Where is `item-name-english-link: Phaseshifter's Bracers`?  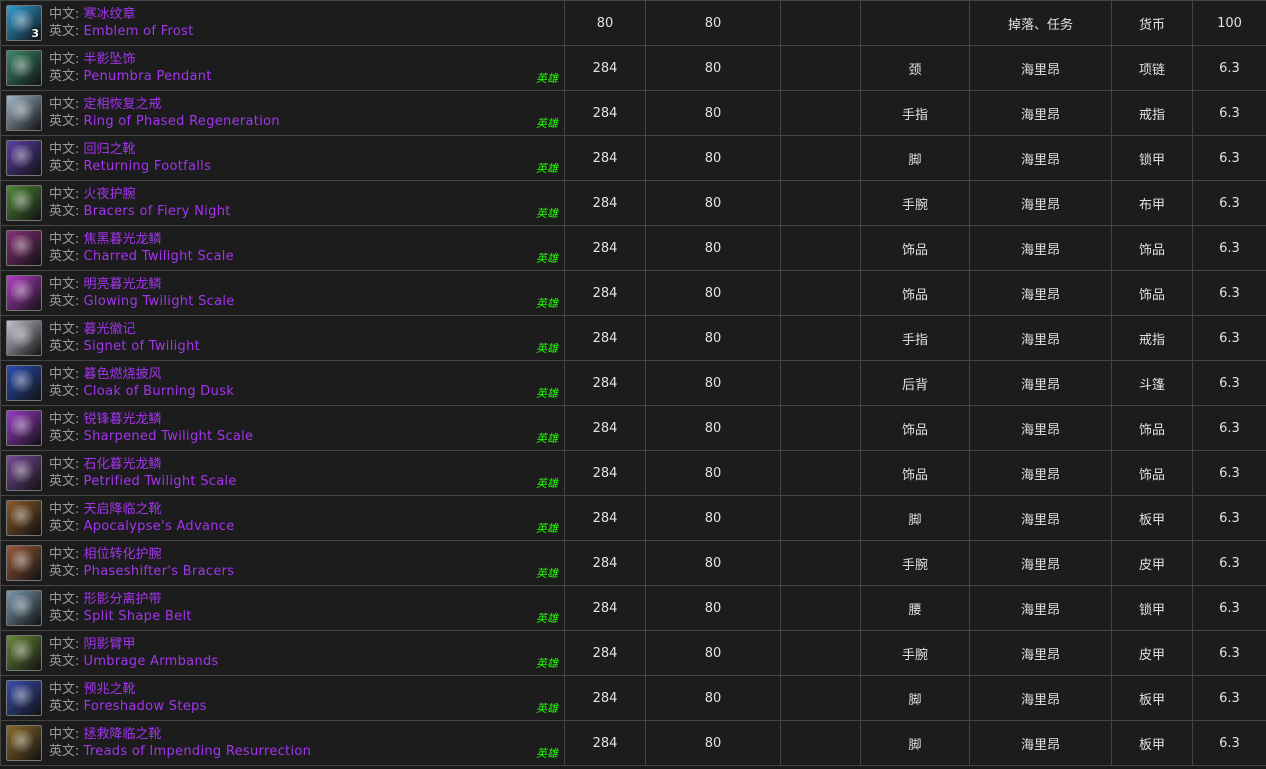 item-name-english-link: Phaseshifter's Bracers is located at coordinates (159, 571).